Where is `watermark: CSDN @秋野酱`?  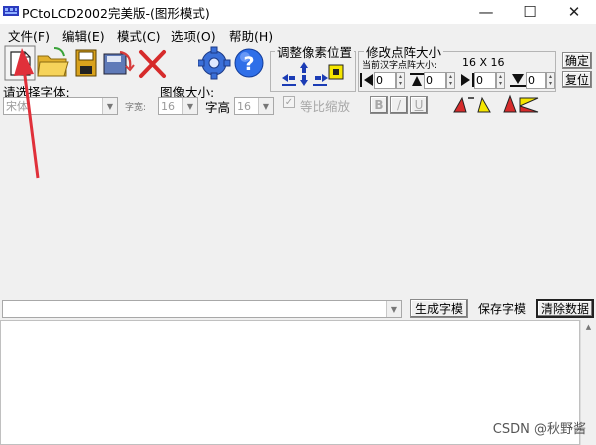 watermark: CSDN @秋野酱 is located at coordinates (539, 429).